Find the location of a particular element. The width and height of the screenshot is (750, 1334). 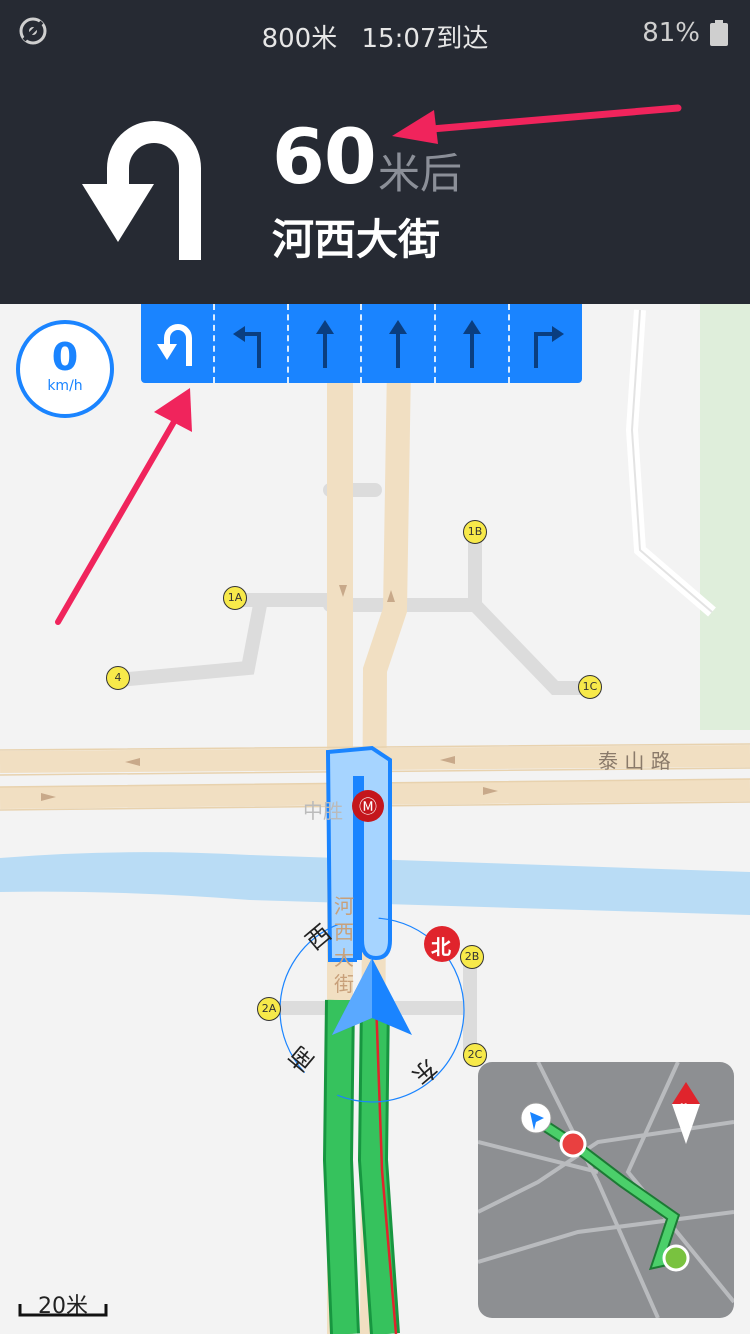

exit-marker: 4 is located at coordinates (118, 678).